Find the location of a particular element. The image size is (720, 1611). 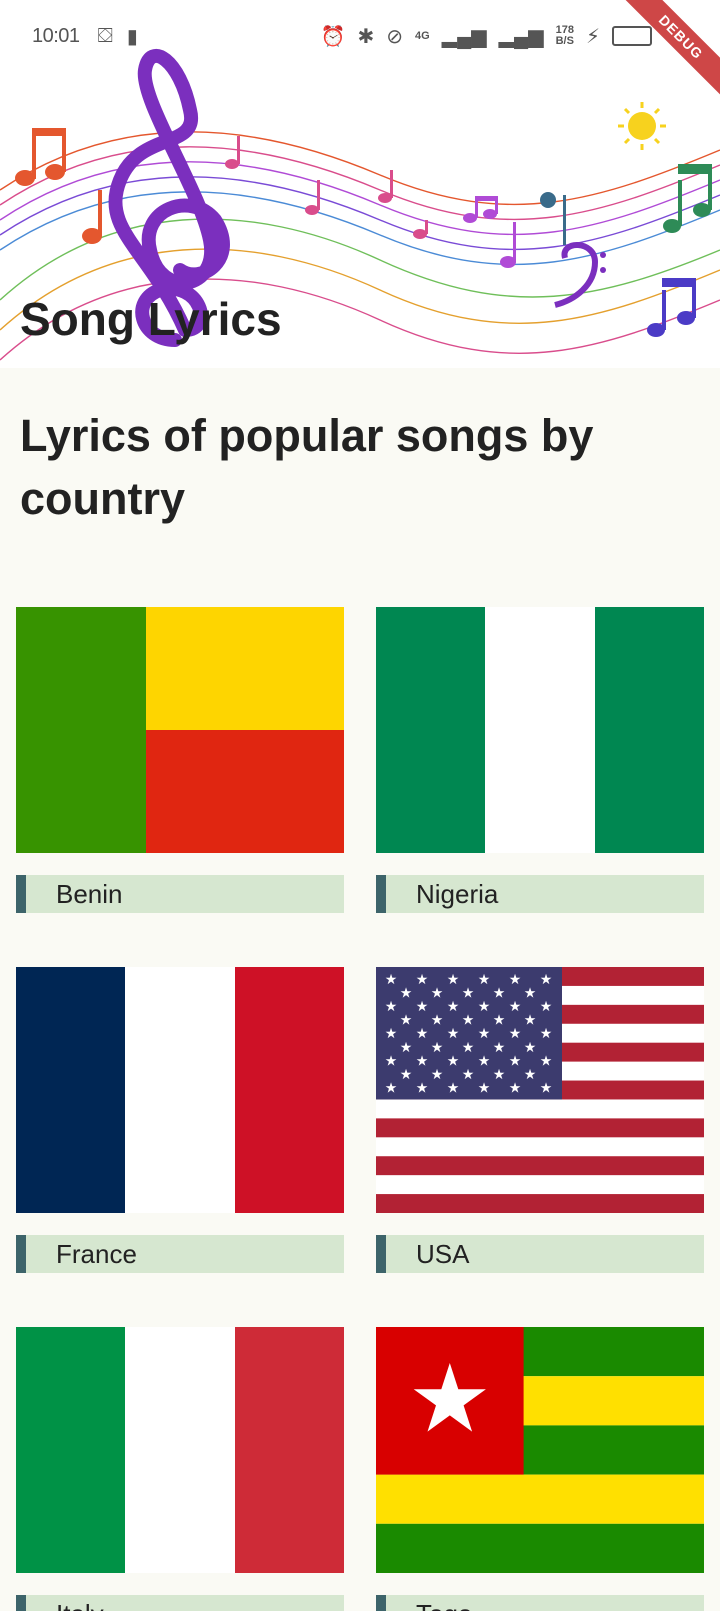

battery-icon is located at coordinates (632, 36).